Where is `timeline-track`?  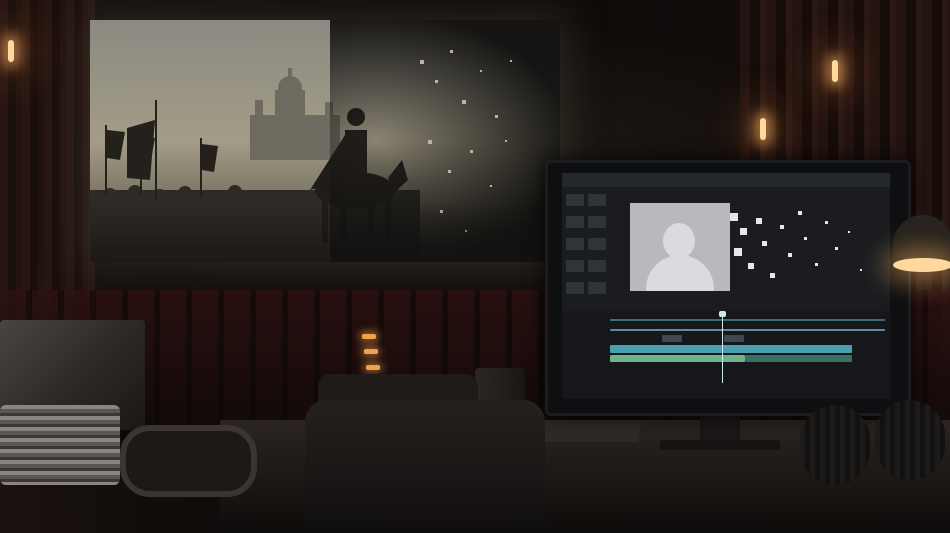
timeline-track is located at coordinates (747, 330).